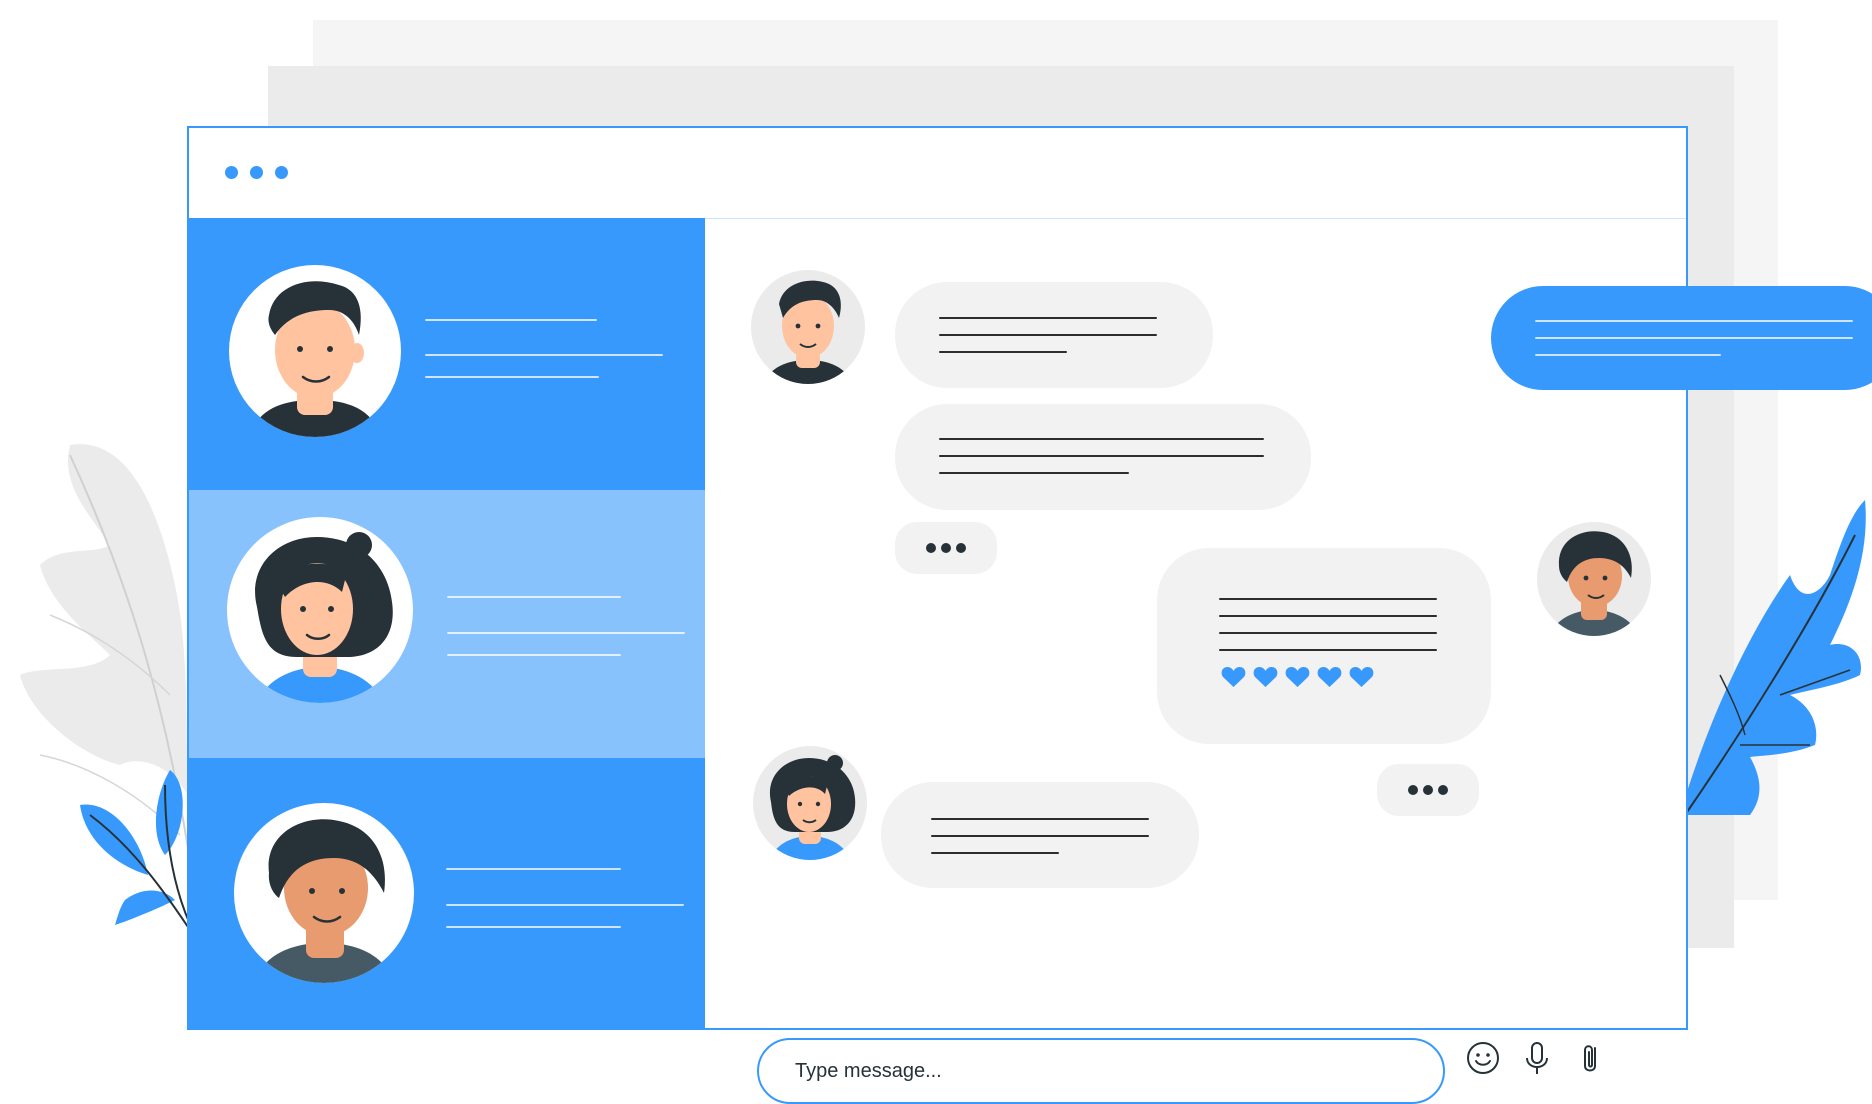 The image size is (1872, 1104). What do you see at coordinates (1483, 1058) in the screenshot?
I see `emoji-icon` at bounding box center [1483, 1058].